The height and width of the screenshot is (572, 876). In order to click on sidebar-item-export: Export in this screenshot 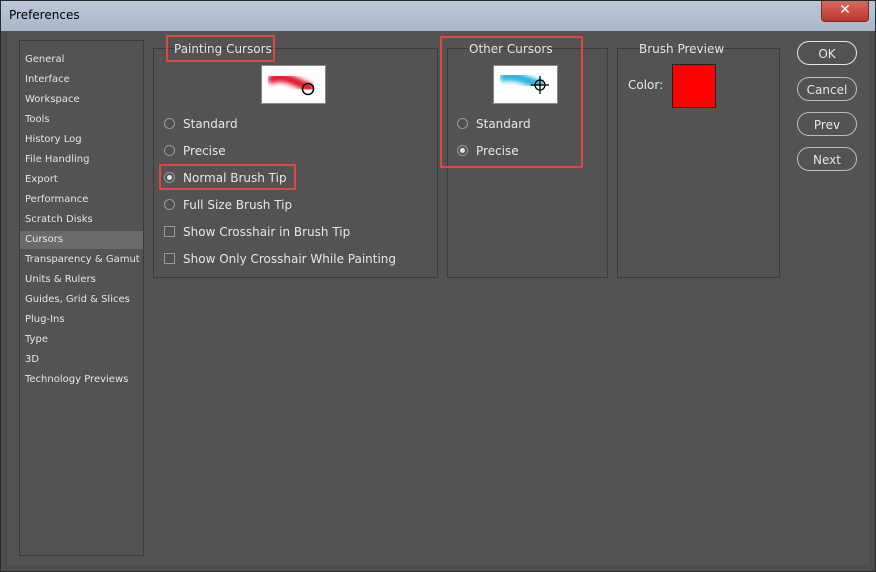, I will do `click(81, 180)`.